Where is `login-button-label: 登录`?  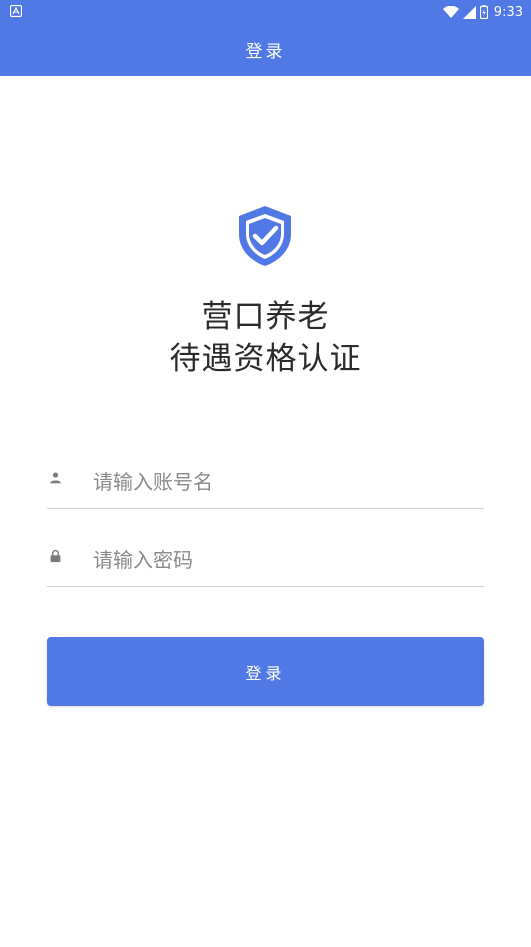 login-button-label: 登录 is located at coordinates (265, 673).